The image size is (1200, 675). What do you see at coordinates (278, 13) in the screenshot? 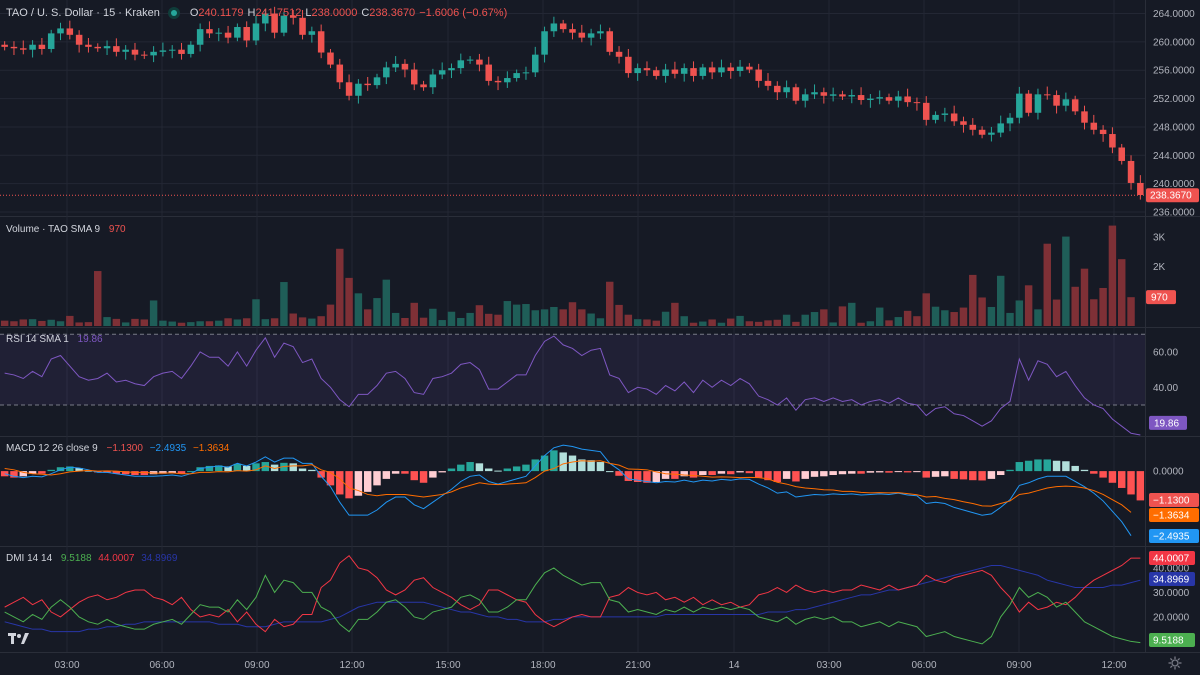
I see `high-value: 241.7512` at bounding box center [278, 13].